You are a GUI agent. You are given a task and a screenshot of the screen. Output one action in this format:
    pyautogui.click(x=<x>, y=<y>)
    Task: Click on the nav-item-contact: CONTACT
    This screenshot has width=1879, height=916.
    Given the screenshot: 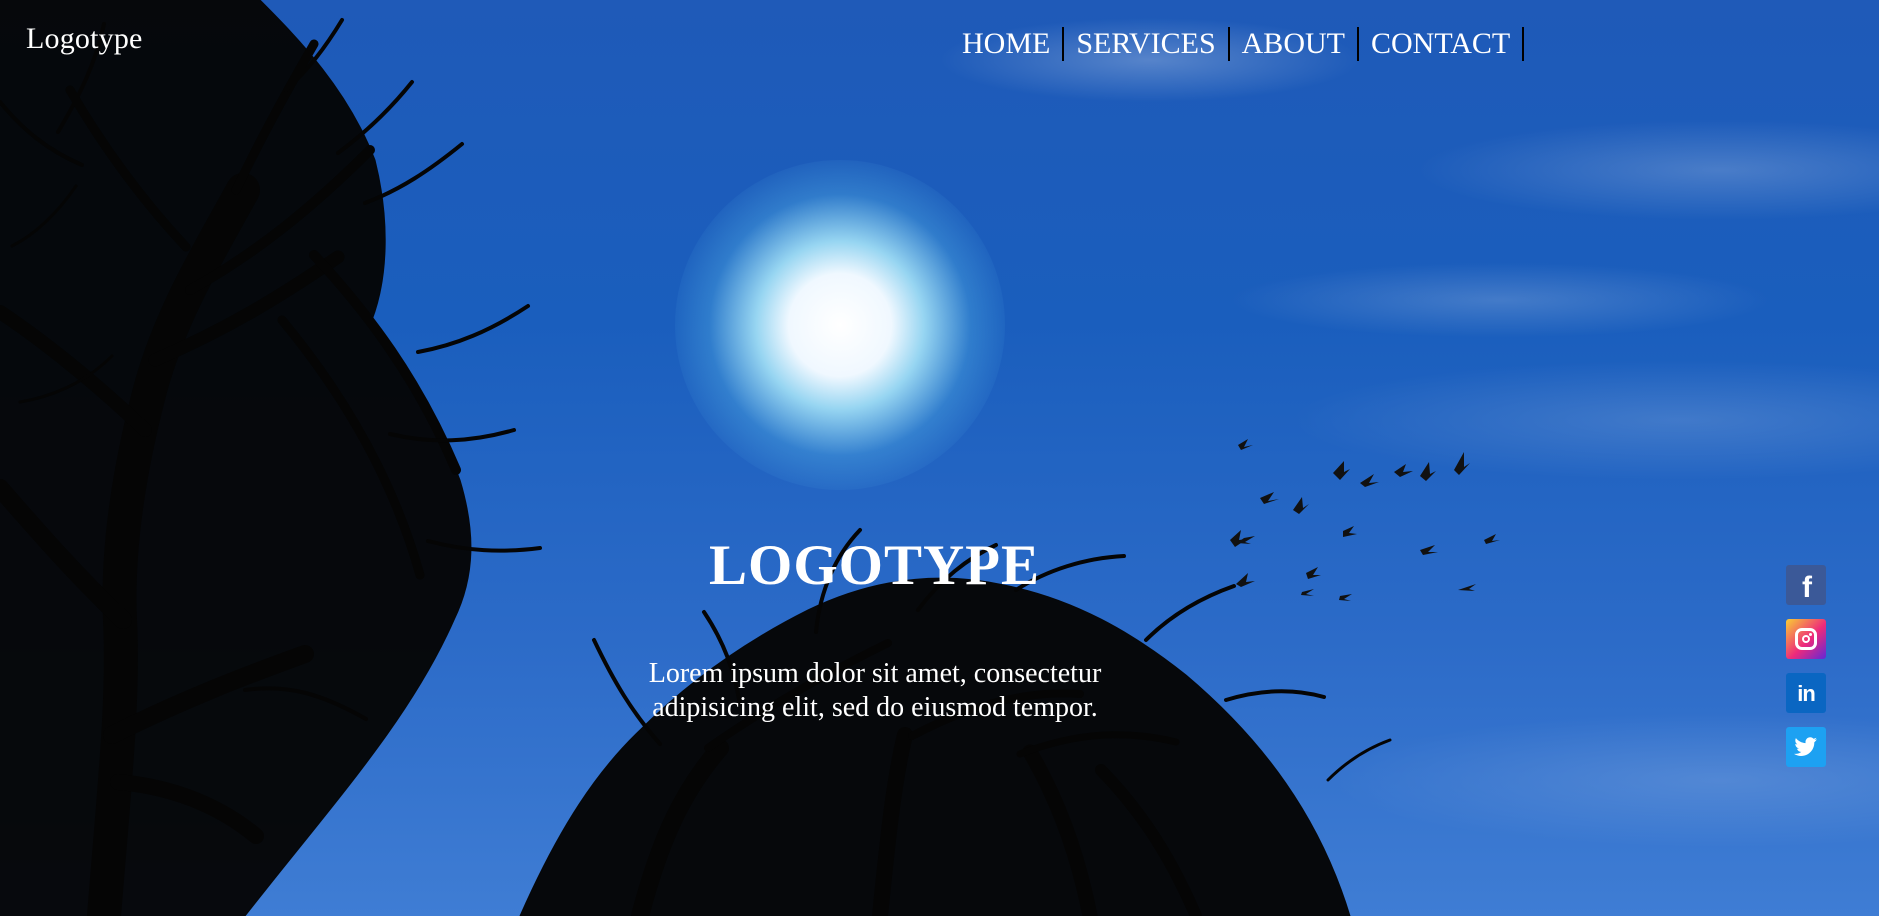 What is the action you would take?
    pyautogui.click(x=1447, y=44)
    